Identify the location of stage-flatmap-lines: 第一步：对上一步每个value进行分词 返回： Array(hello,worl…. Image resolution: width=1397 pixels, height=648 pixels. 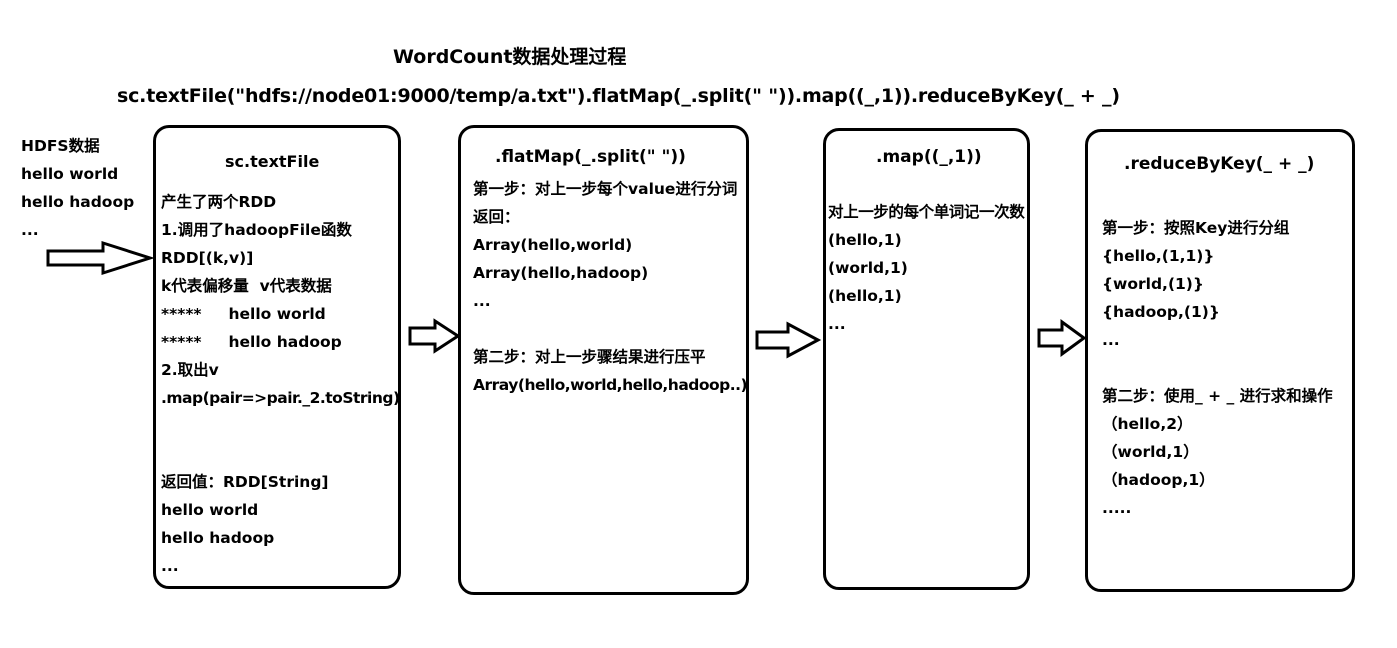
(610, 287).